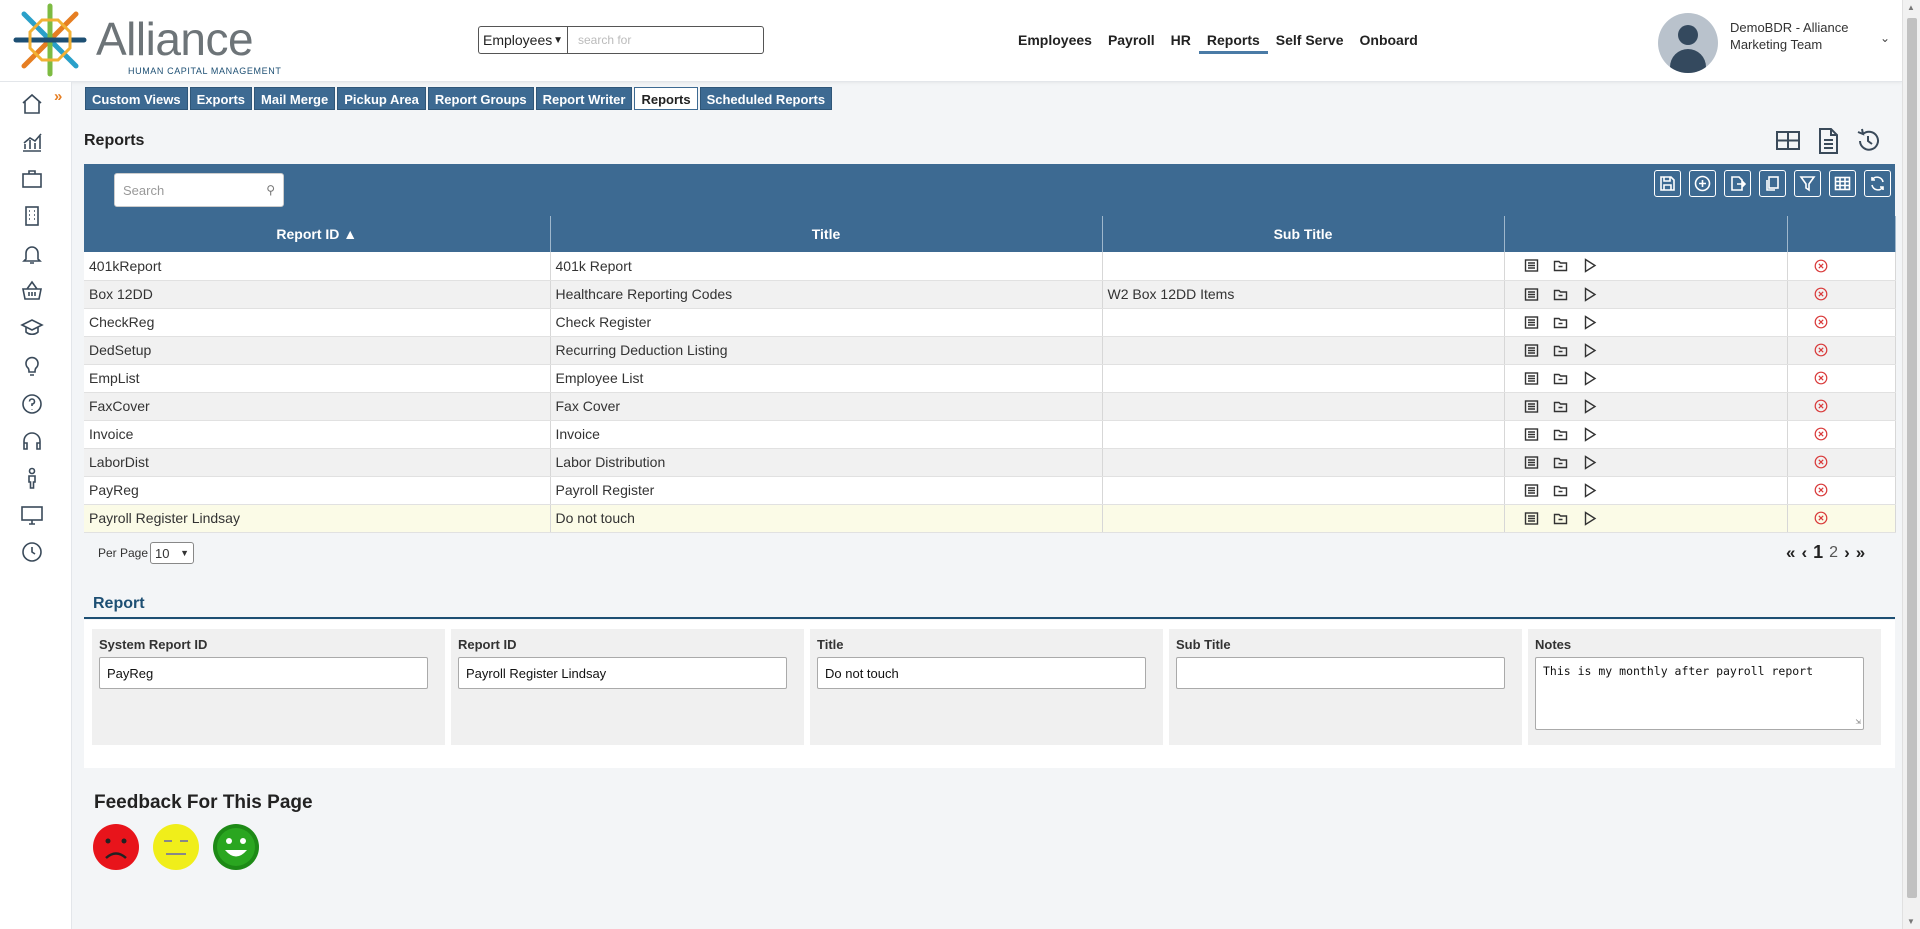  Describe the element at coordinates (32, 552) in the screenshot. I see `clock-icon` at that location.